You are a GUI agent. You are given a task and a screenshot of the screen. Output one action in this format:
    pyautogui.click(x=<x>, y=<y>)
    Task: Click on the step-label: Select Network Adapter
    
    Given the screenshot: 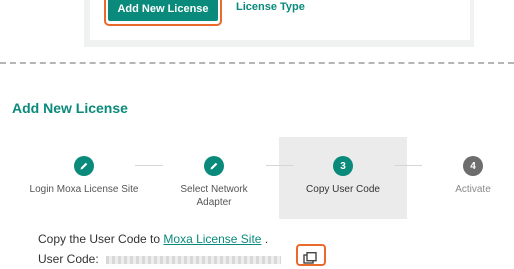 What is the action you would take?
    pyautogui.click(x=214, y=196)
    